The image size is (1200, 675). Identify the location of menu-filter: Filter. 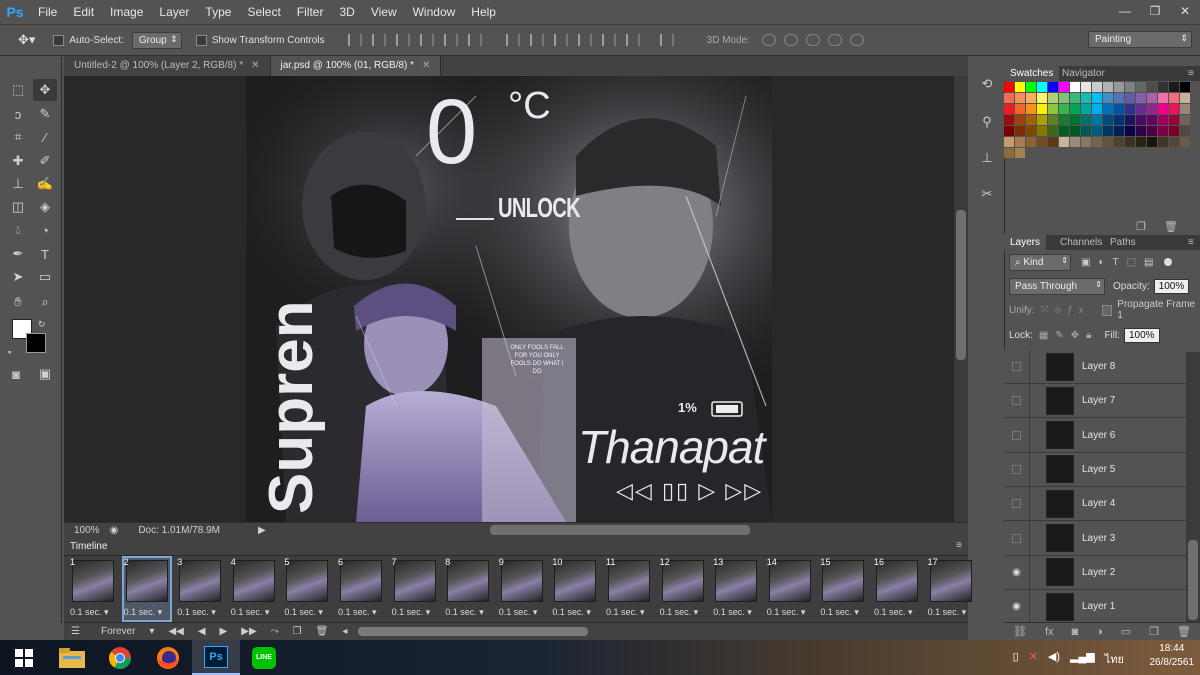
(310, 12).